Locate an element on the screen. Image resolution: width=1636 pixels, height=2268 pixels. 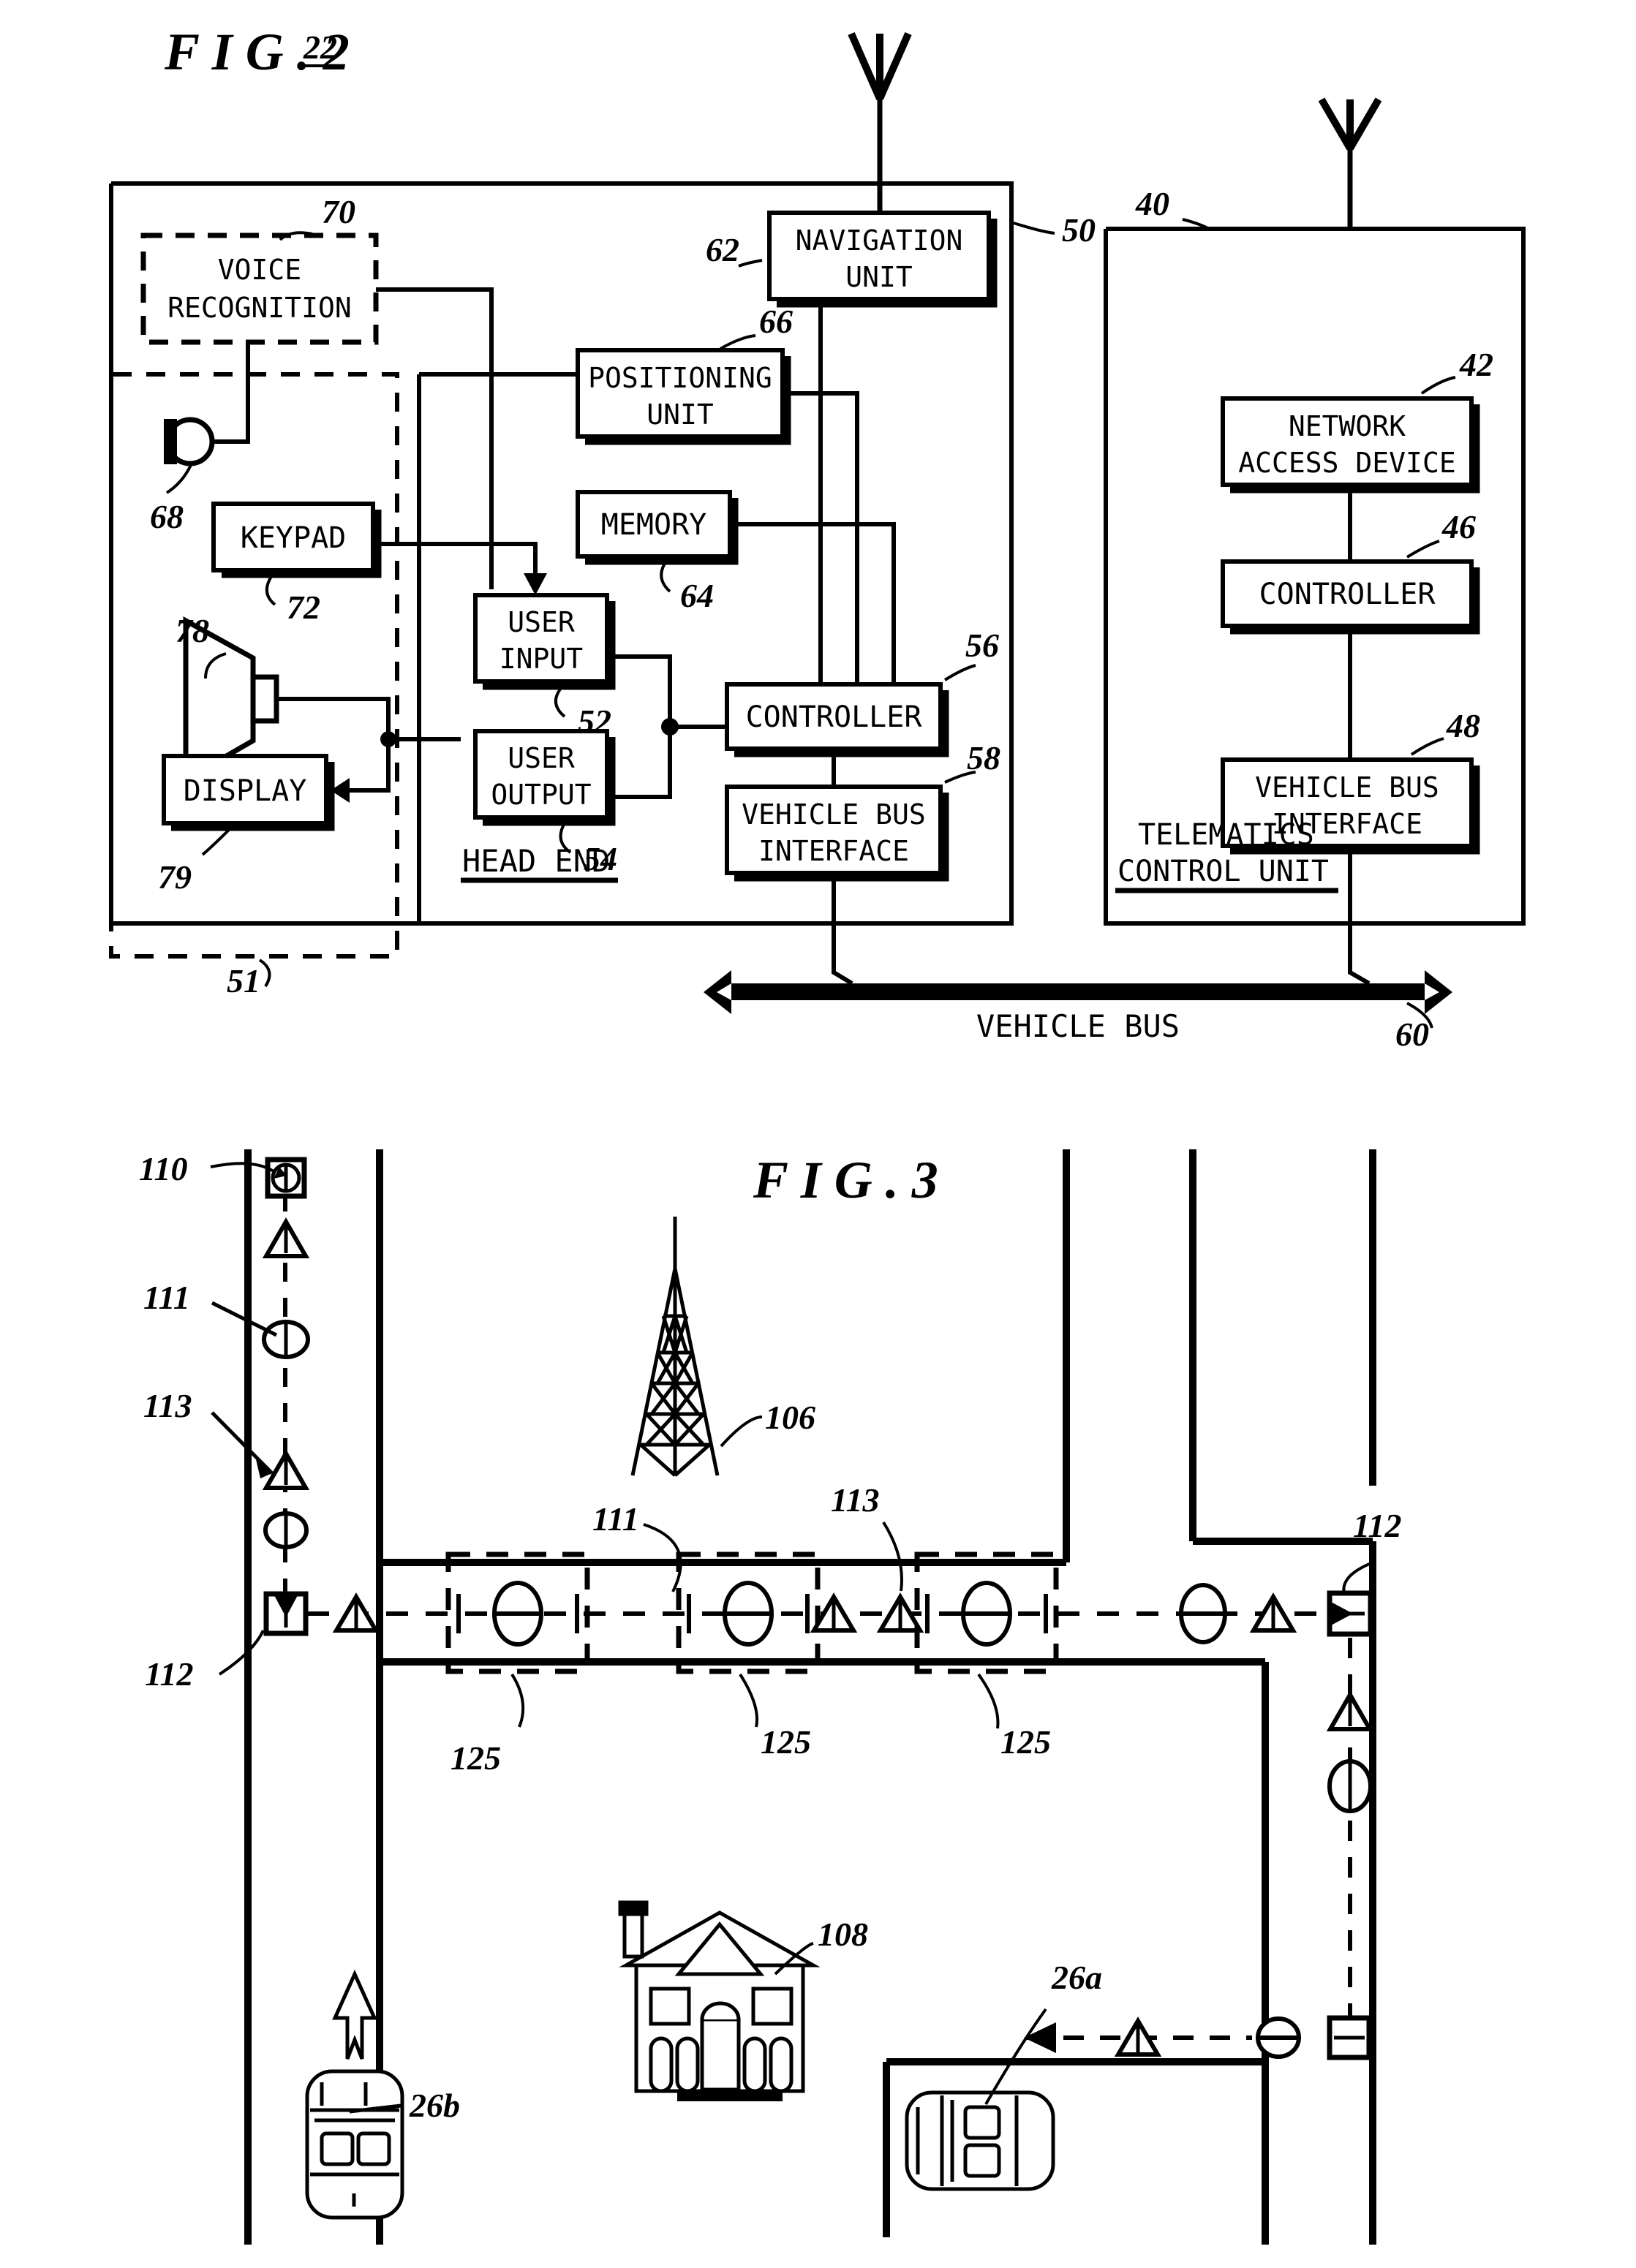
user-output-label-line2: OUTPUT is located at coordinates (541, 795).